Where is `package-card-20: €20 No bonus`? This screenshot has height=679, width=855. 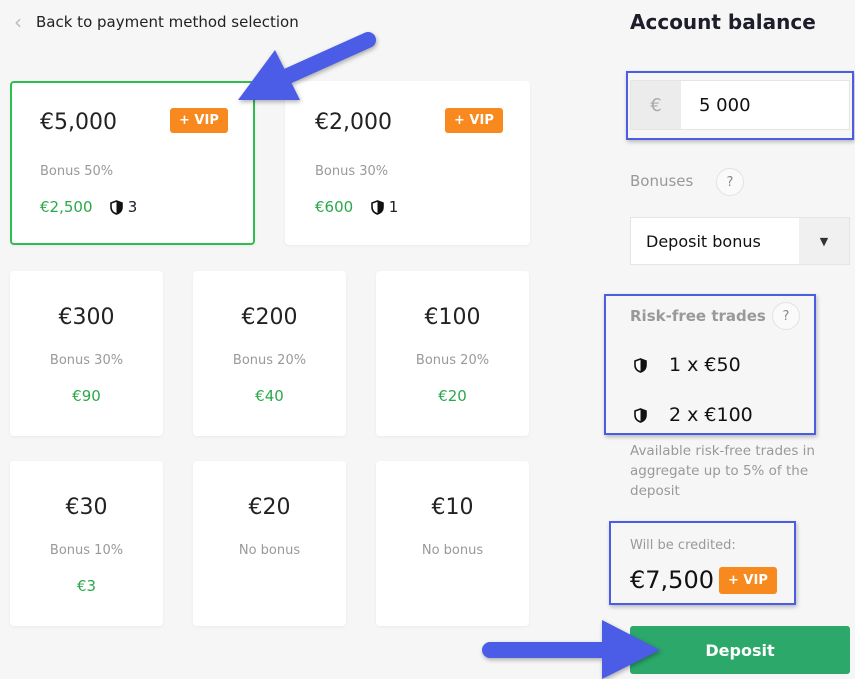
package-card-20: €20 No bonus is located at coordinates (269, 543).